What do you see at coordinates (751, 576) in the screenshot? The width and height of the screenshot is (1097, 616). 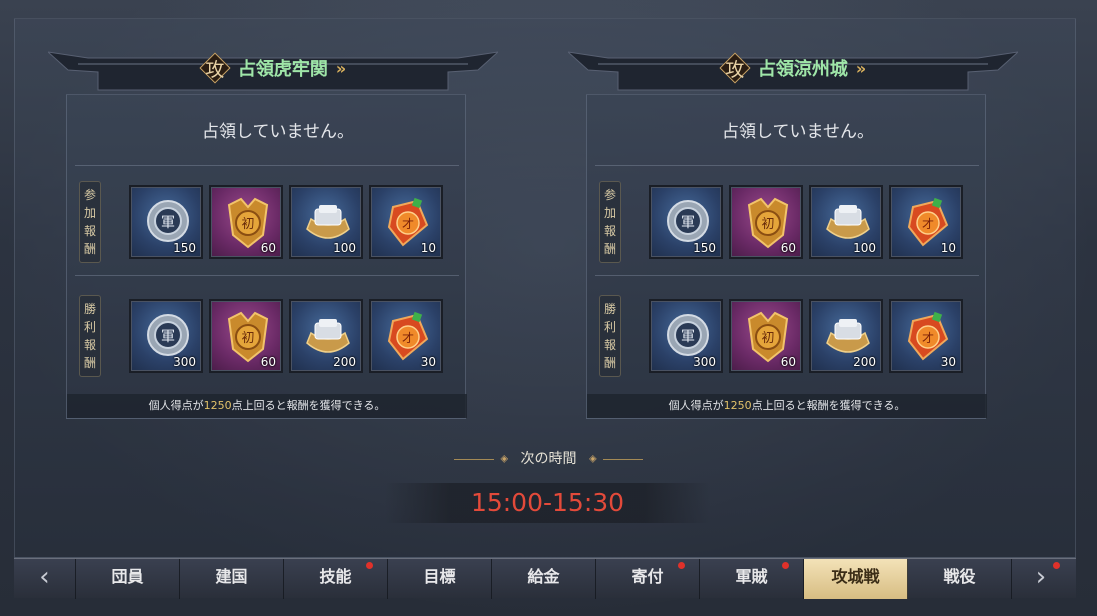 I see `tab-label: 軍賊` at bounding box center [751, 576].